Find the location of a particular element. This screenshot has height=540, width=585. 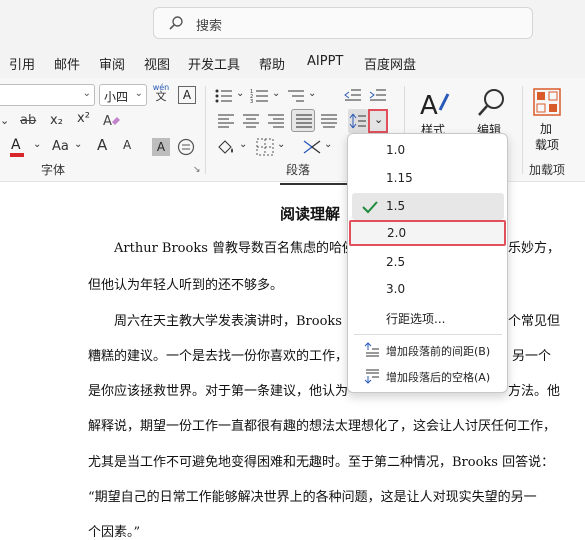

justify-button is located at coordinates (303, 120).